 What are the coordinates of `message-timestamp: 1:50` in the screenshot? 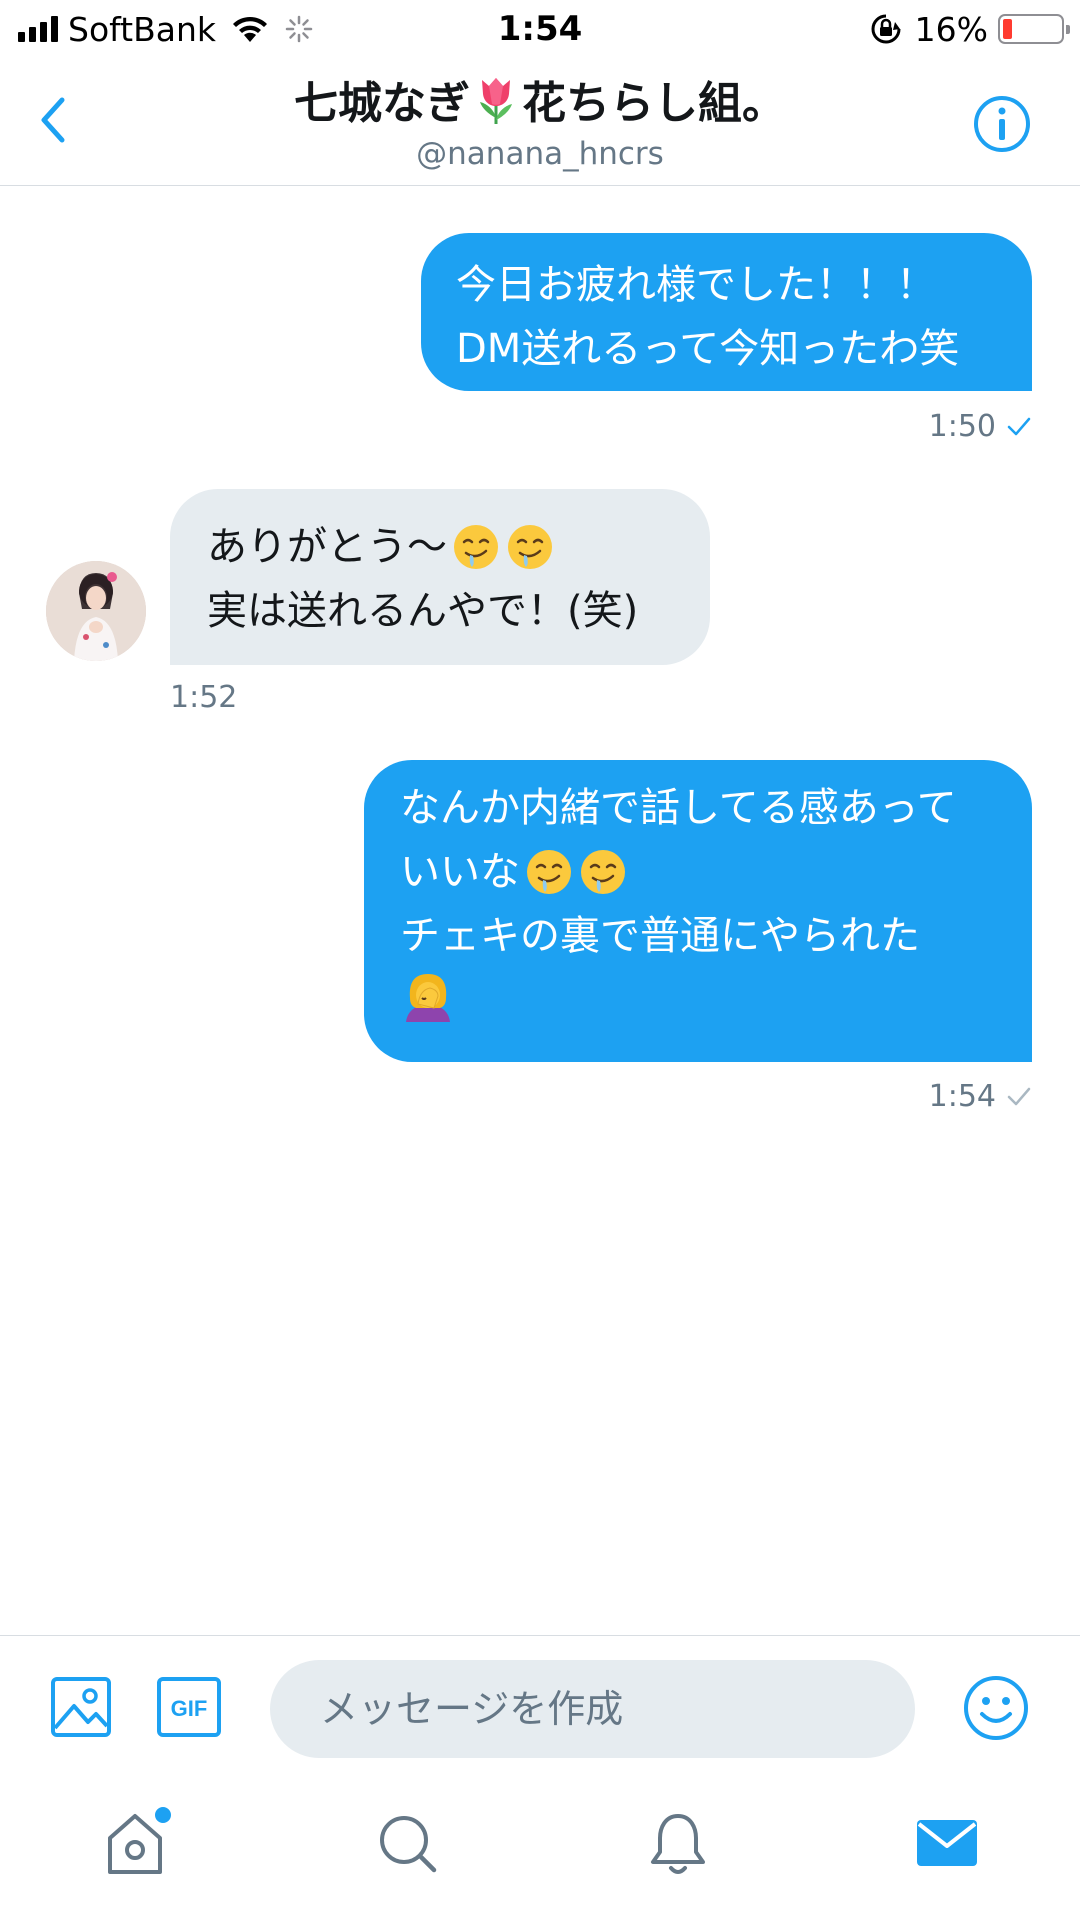 It's located at (980, 426).